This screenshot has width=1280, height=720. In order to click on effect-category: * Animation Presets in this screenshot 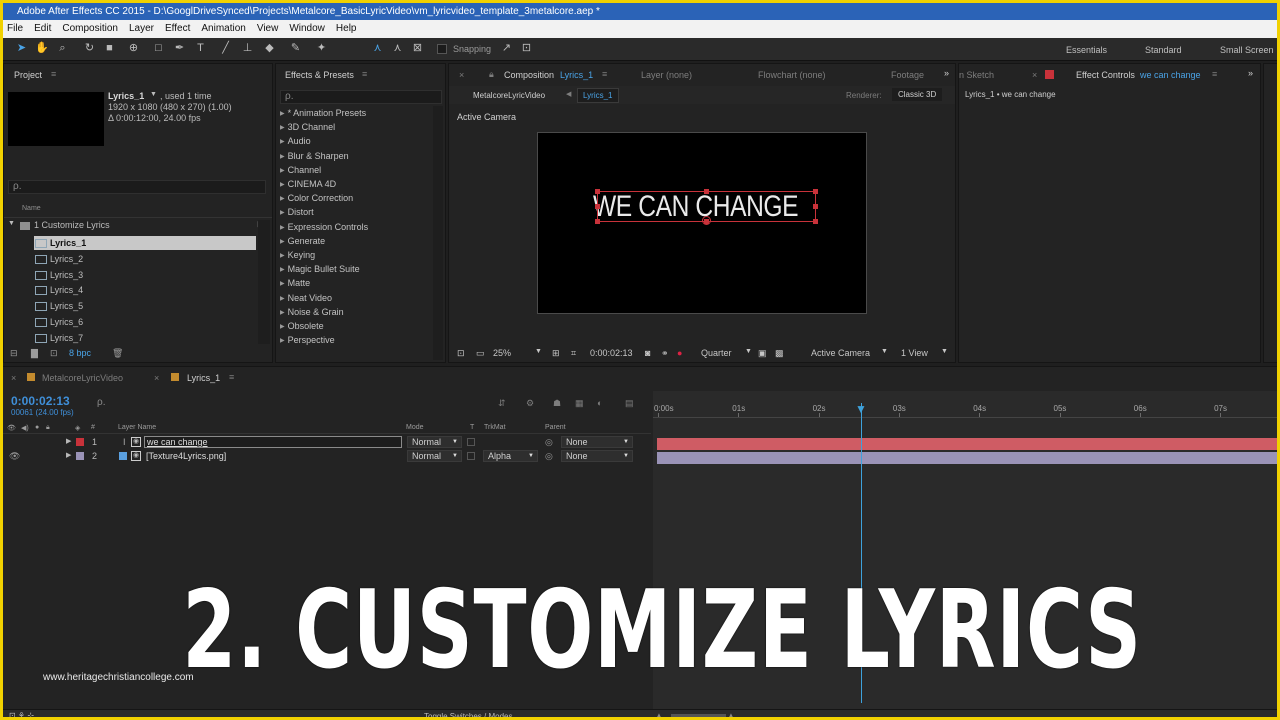, I will do `click(323, 113)`.